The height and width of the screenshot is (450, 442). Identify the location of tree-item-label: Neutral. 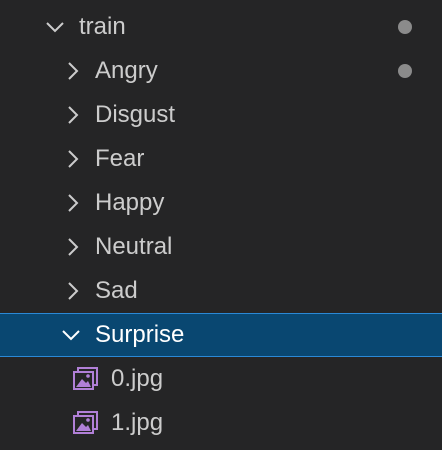
(134, 246).